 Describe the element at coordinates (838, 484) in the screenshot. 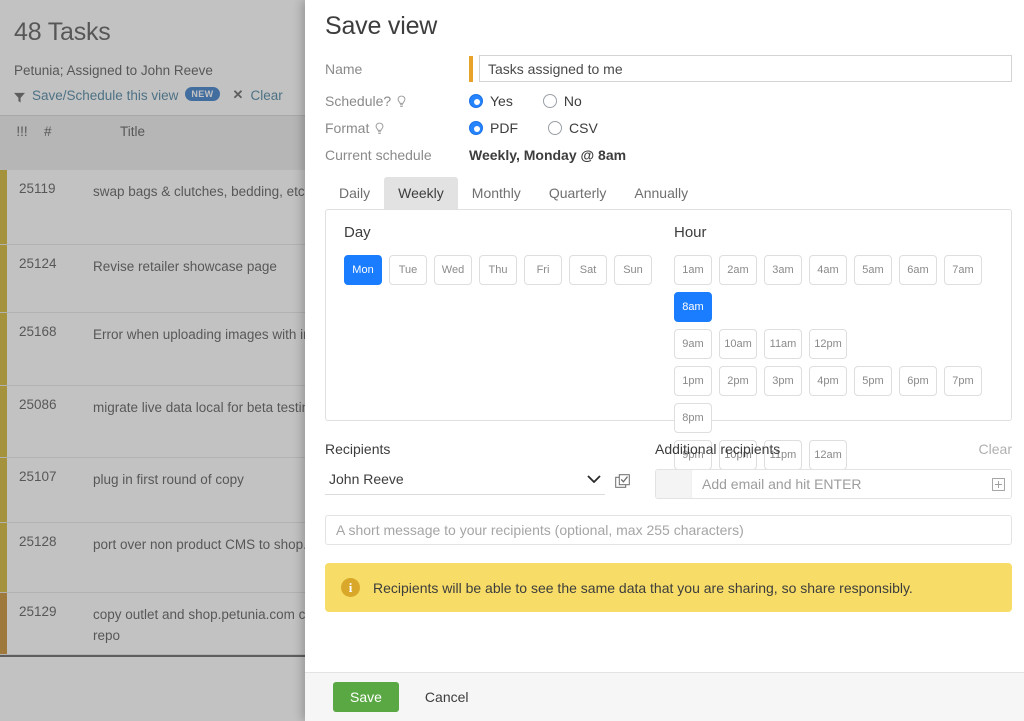

I see `additional-recipients-input` at that location.